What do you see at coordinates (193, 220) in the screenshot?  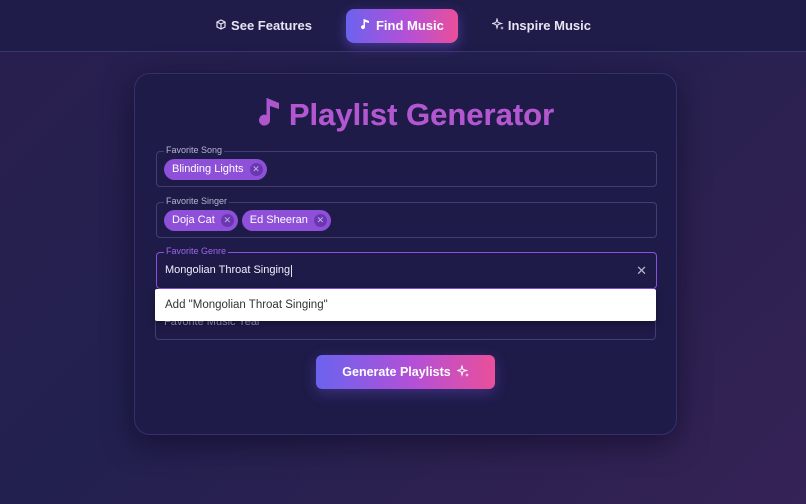 I see `chip-label: Doja Cat` at bounding box center [193, 220].